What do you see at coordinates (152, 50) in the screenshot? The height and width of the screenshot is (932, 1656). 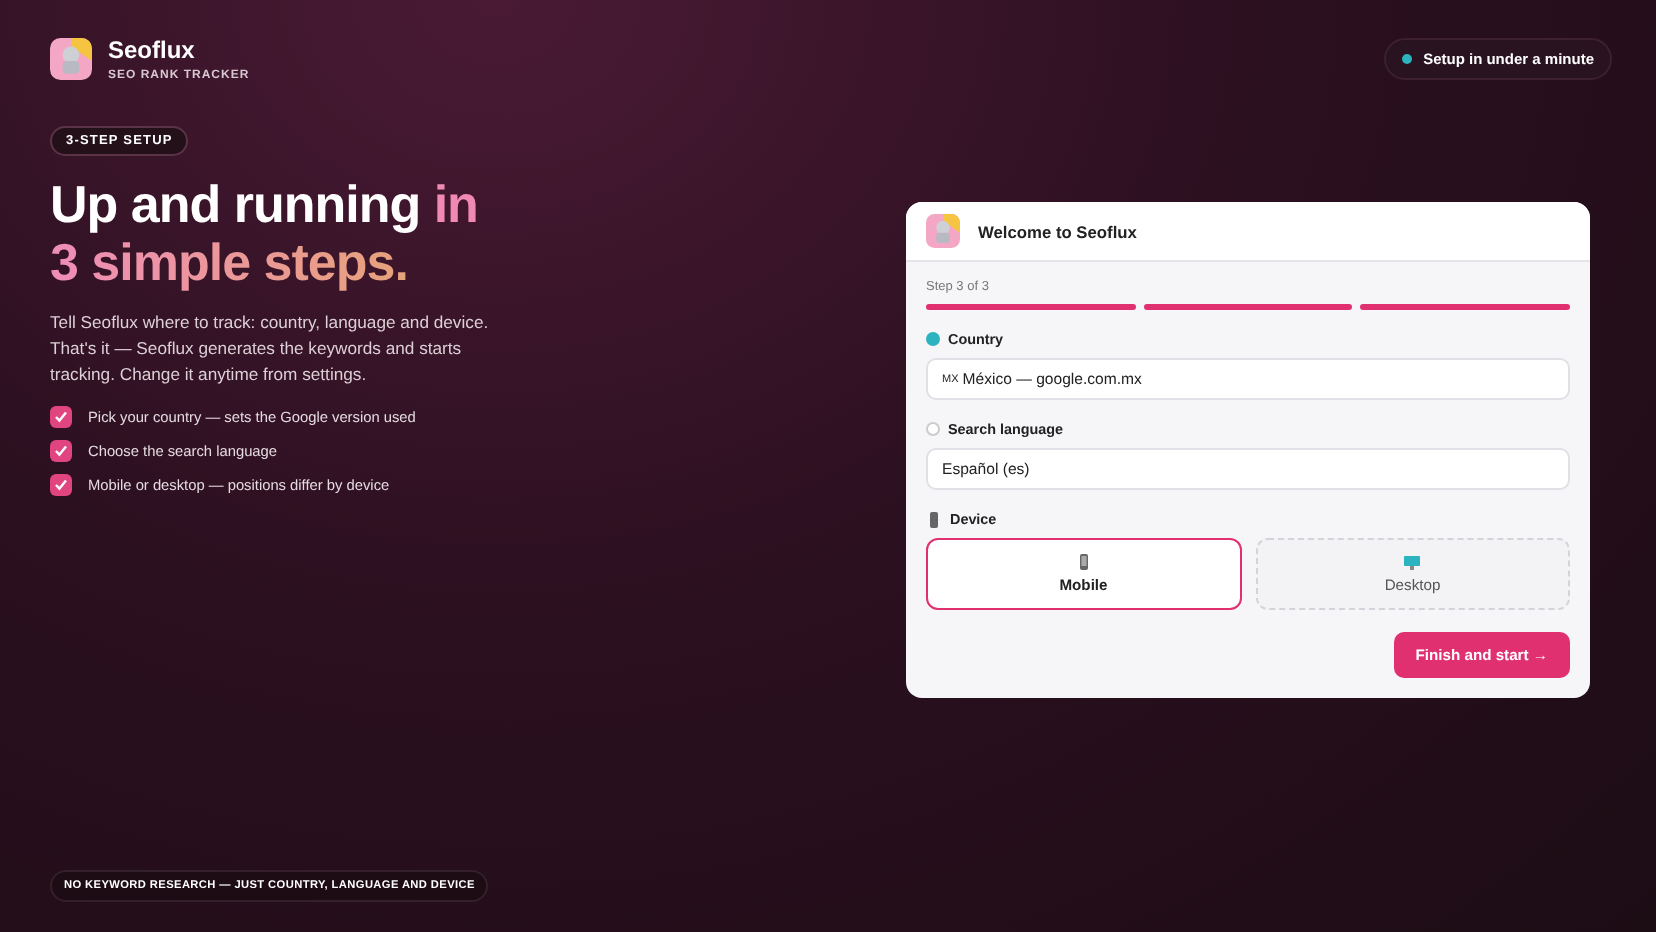 I see `brand-name: Seoflux` at bounding box center [152, 50].